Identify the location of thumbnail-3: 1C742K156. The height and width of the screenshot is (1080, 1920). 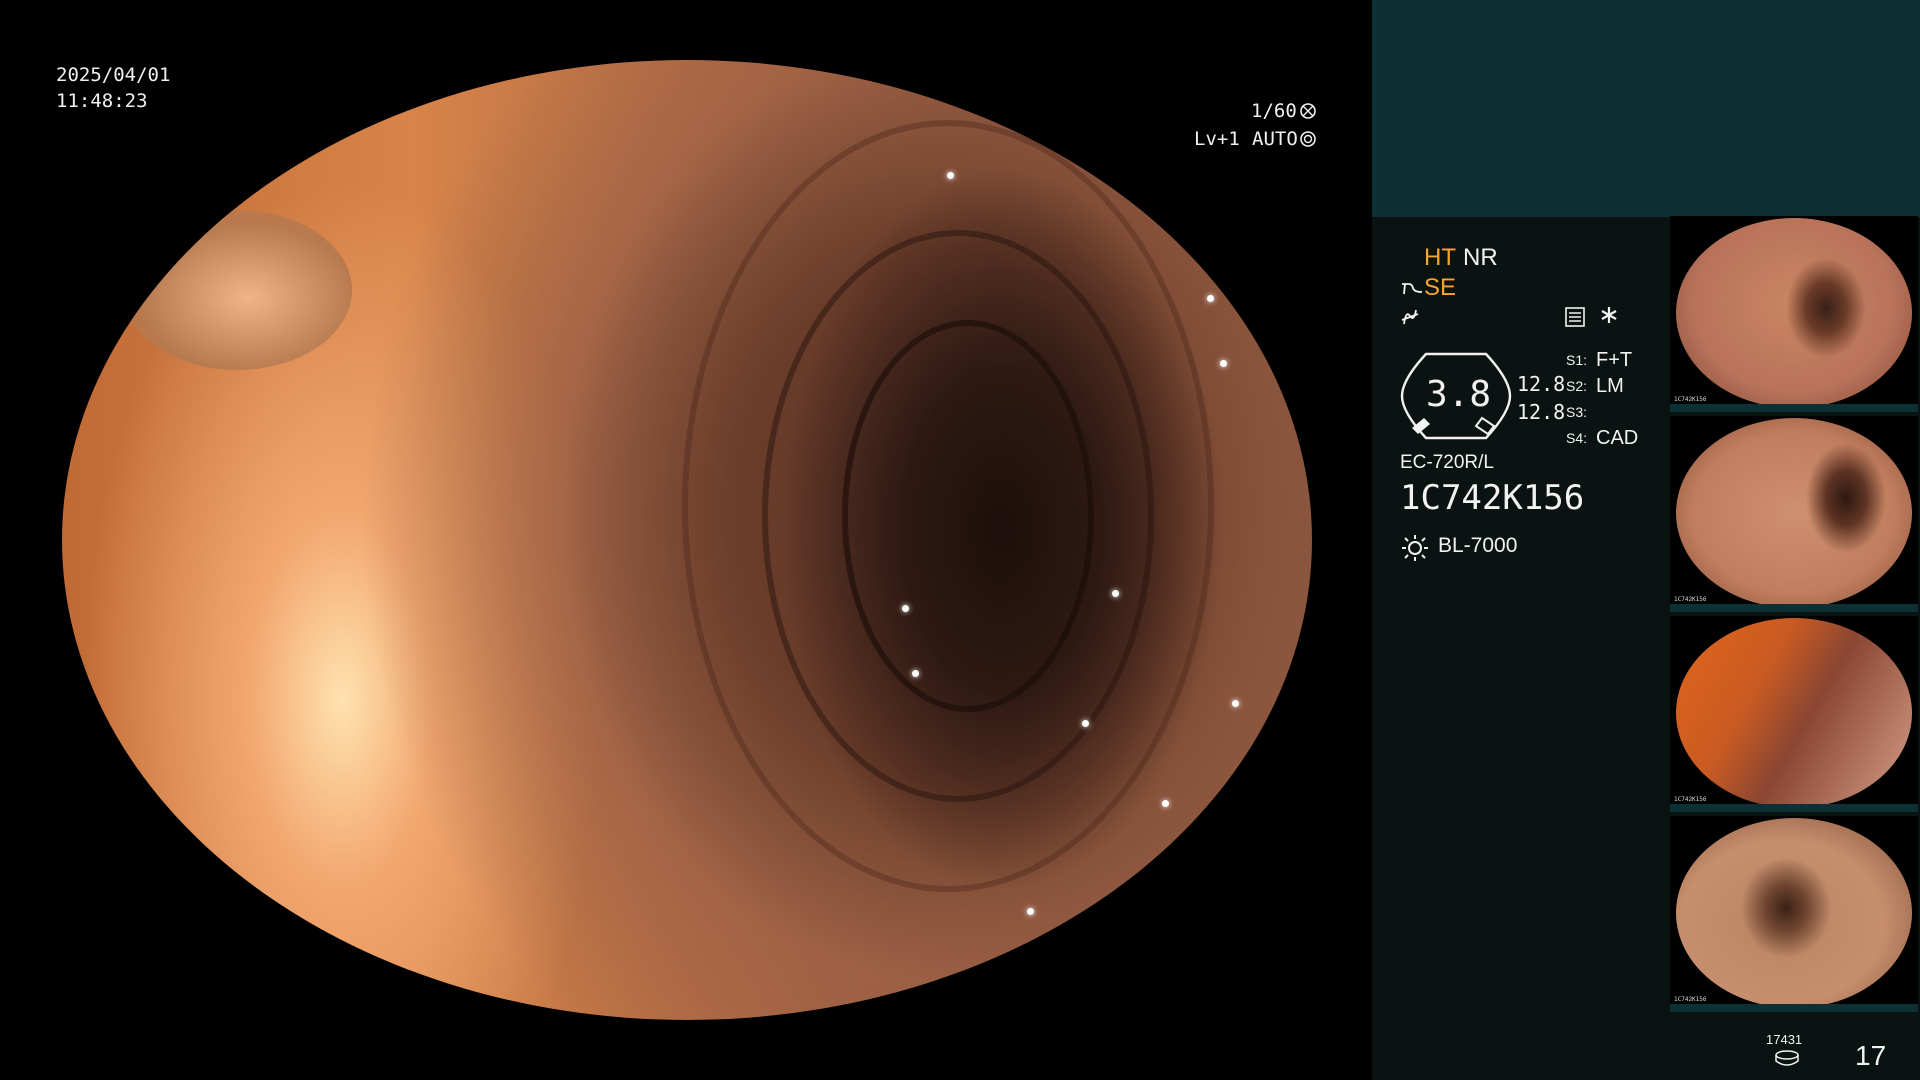
(1794, 714).